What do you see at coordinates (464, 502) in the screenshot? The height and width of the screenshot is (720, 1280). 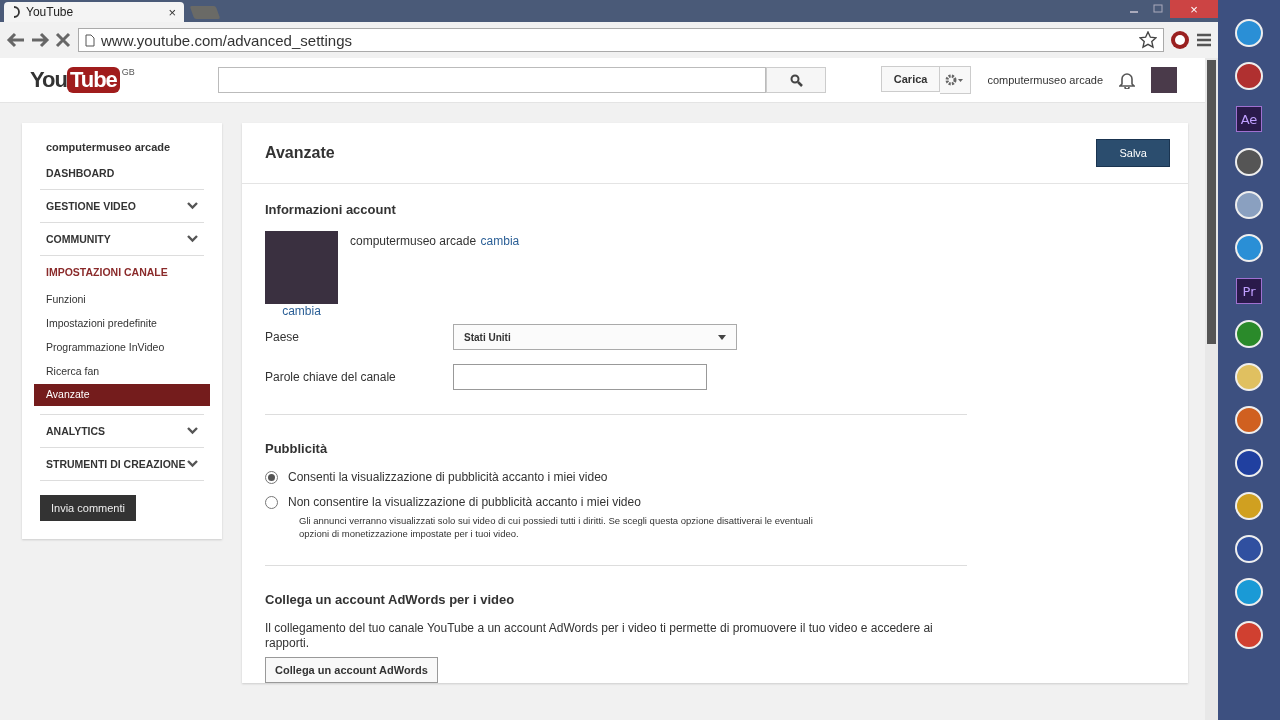 I see `radio-label: Non consentire la visualizzazione di pubblicità accanto i miei video` at bounding box center [464, 502].